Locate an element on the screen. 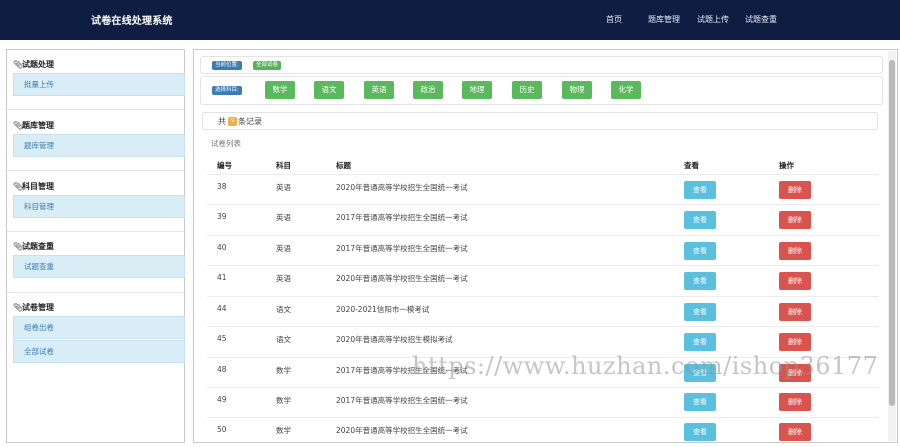 This screenshot has height=447, width=900. subject-button-math: 数学 is located at coordinates (280, 90).